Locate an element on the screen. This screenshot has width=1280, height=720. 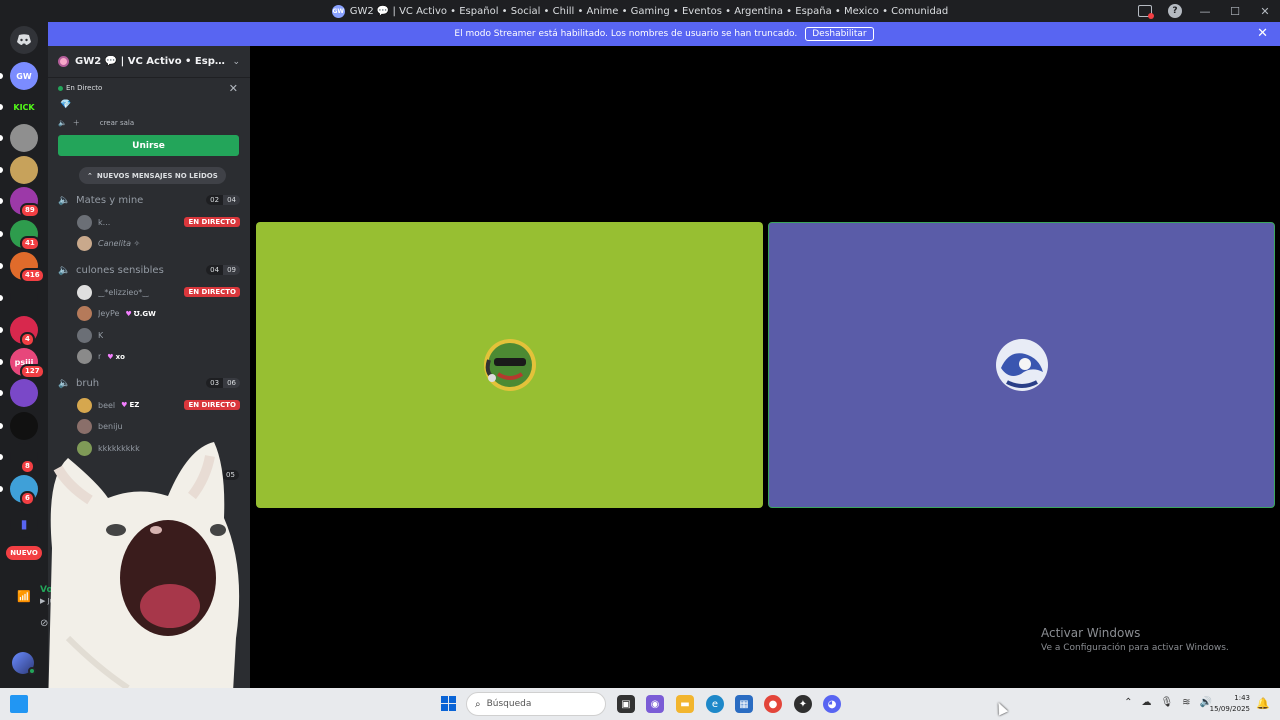
voice-member: K is located at coordinates (158, 335).